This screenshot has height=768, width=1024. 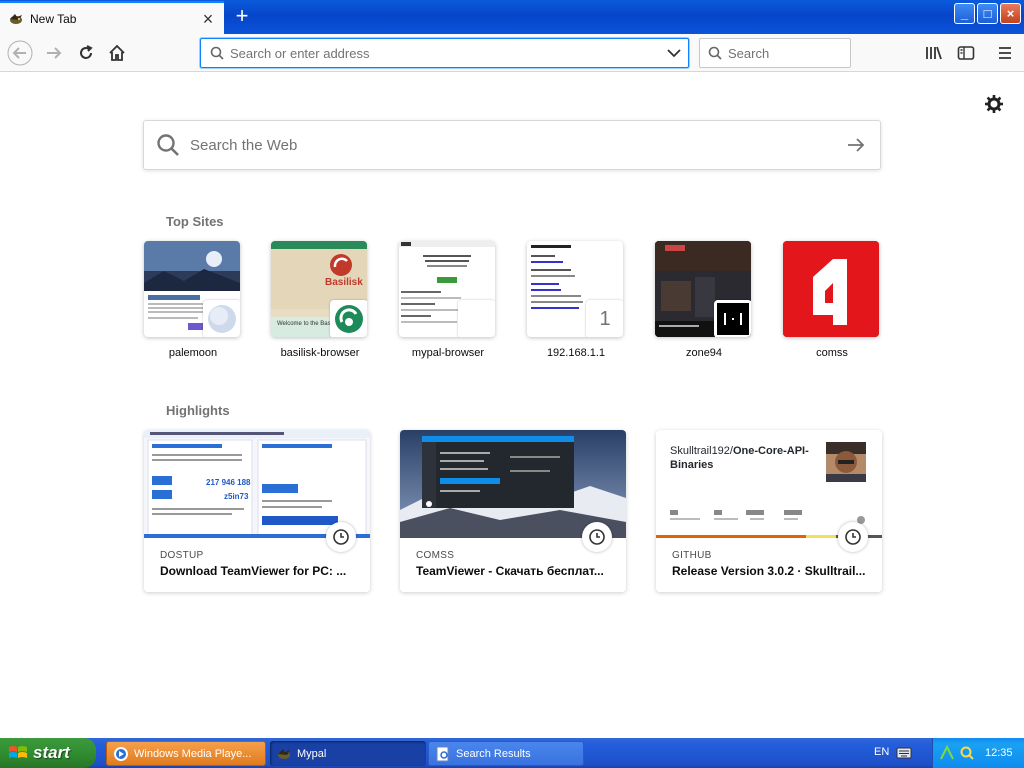 I want to click on site-thumbnail: Basilisk Welcome to the Basilisk, so click(x=319, y=289).